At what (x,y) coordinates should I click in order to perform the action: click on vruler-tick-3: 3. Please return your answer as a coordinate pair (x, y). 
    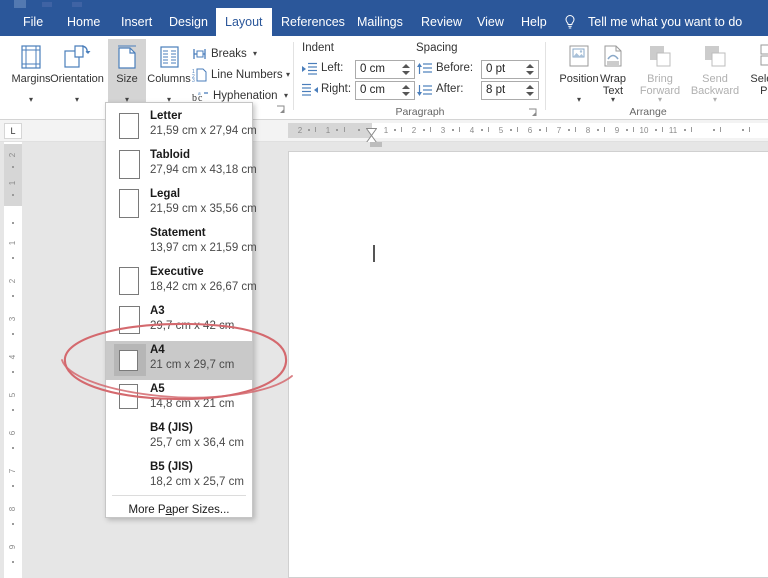
    Looking at the image, I should click on (12, 319).